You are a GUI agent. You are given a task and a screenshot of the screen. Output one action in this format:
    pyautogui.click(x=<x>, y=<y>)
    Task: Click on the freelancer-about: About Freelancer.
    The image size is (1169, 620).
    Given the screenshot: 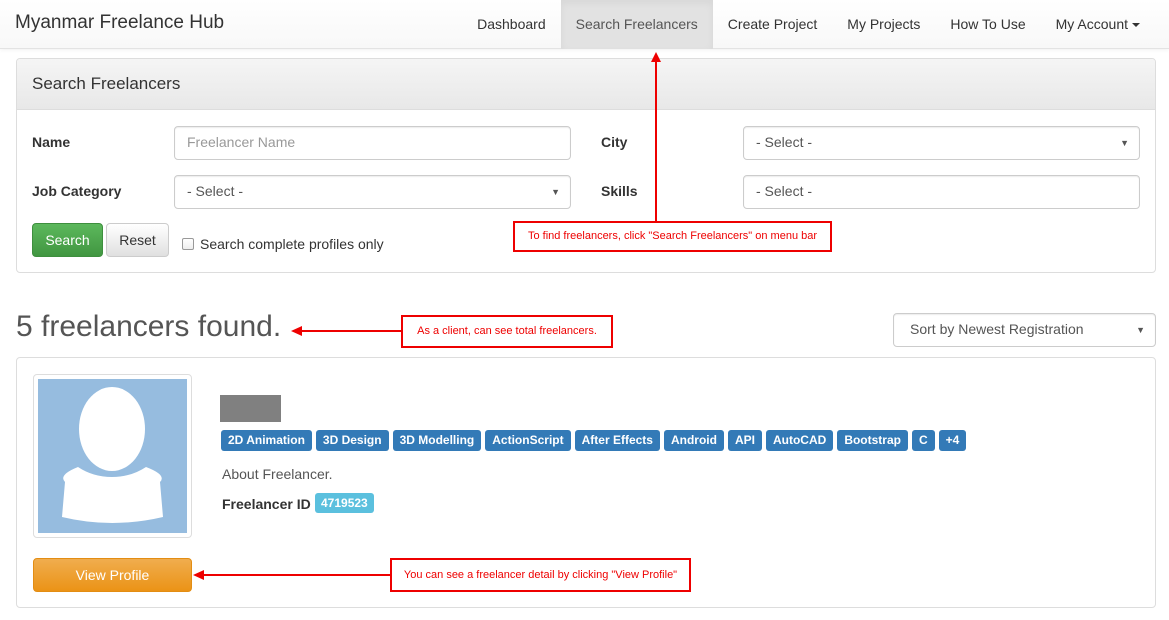 What is the action you would take?
    pyautogui.click(x=277, y=474)
    